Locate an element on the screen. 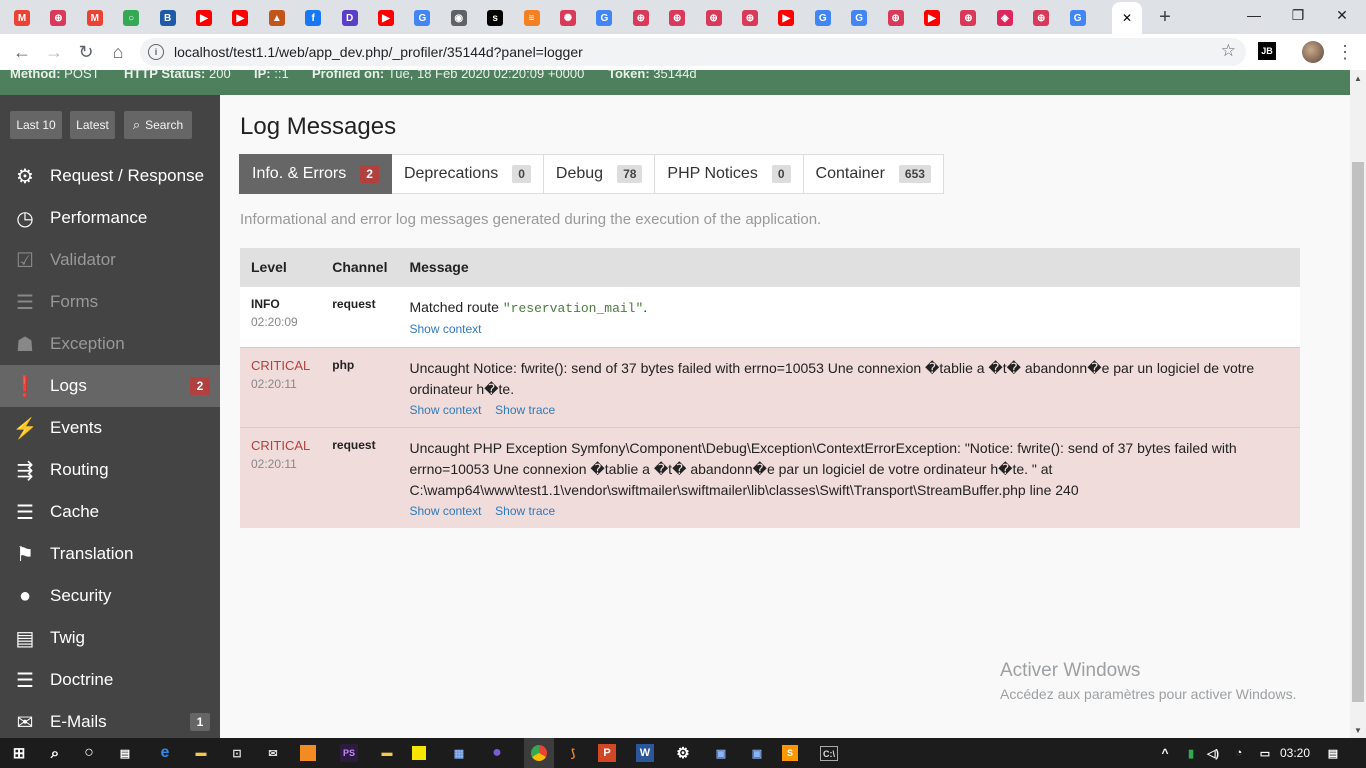 The width and height of the screenshot is (1366, 768). phpstorm-icon: PS is located at coordinates (349, 753).